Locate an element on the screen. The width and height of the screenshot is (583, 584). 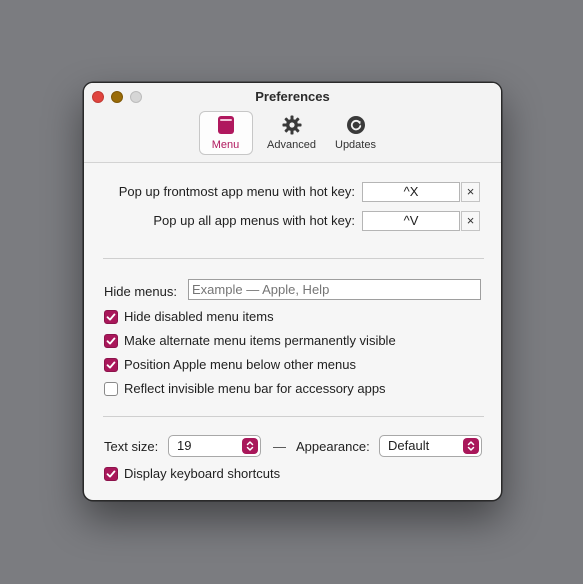
update-refresh-icon is located at coordinates (356, 125).